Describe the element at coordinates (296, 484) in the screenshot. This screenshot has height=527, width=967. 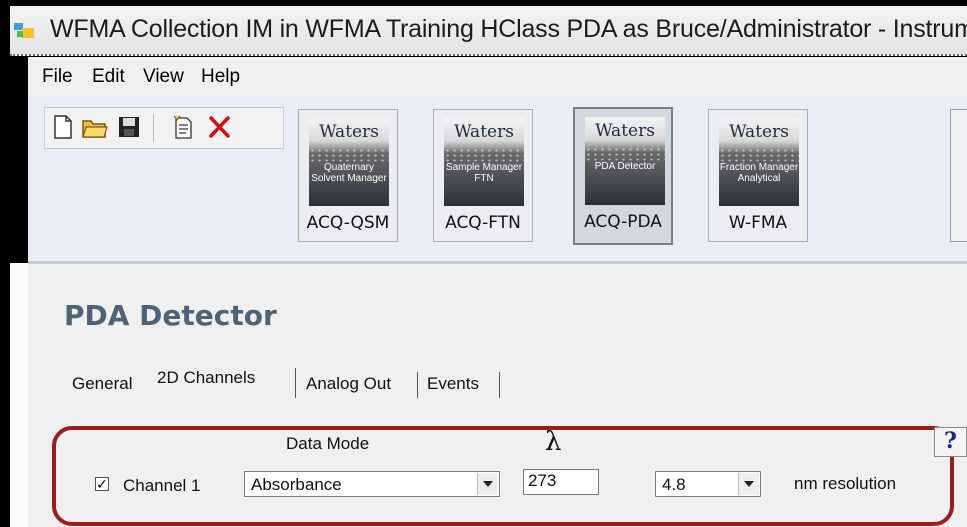
I see `data-mode-value: Absorbance` at that location.